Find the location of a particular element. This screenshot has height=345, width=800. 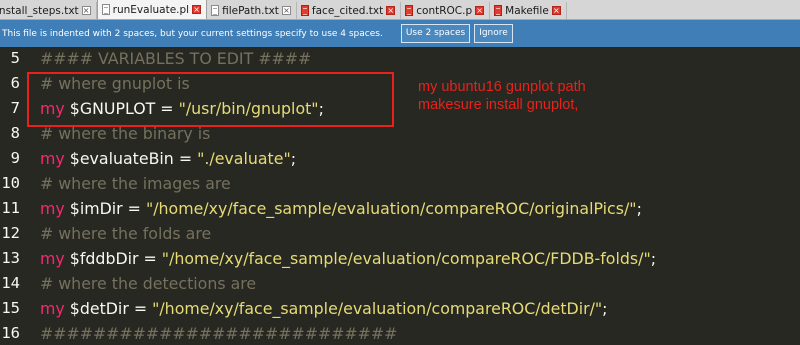

comment-token: # where the detections are is located at coordinates (148, 283).